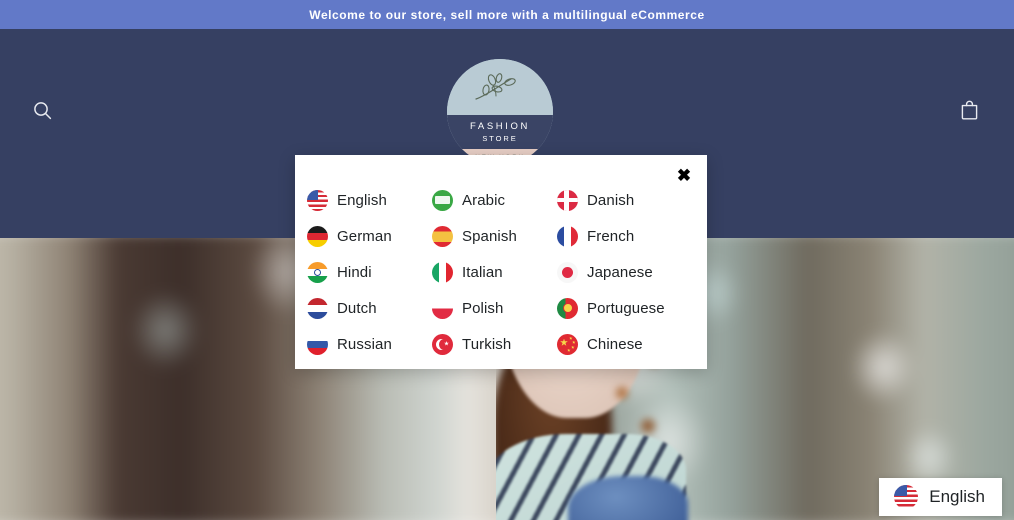 The height and width of the screenshot is (520, 1014). I want to click on language-option-label: English, so click(362, 200).